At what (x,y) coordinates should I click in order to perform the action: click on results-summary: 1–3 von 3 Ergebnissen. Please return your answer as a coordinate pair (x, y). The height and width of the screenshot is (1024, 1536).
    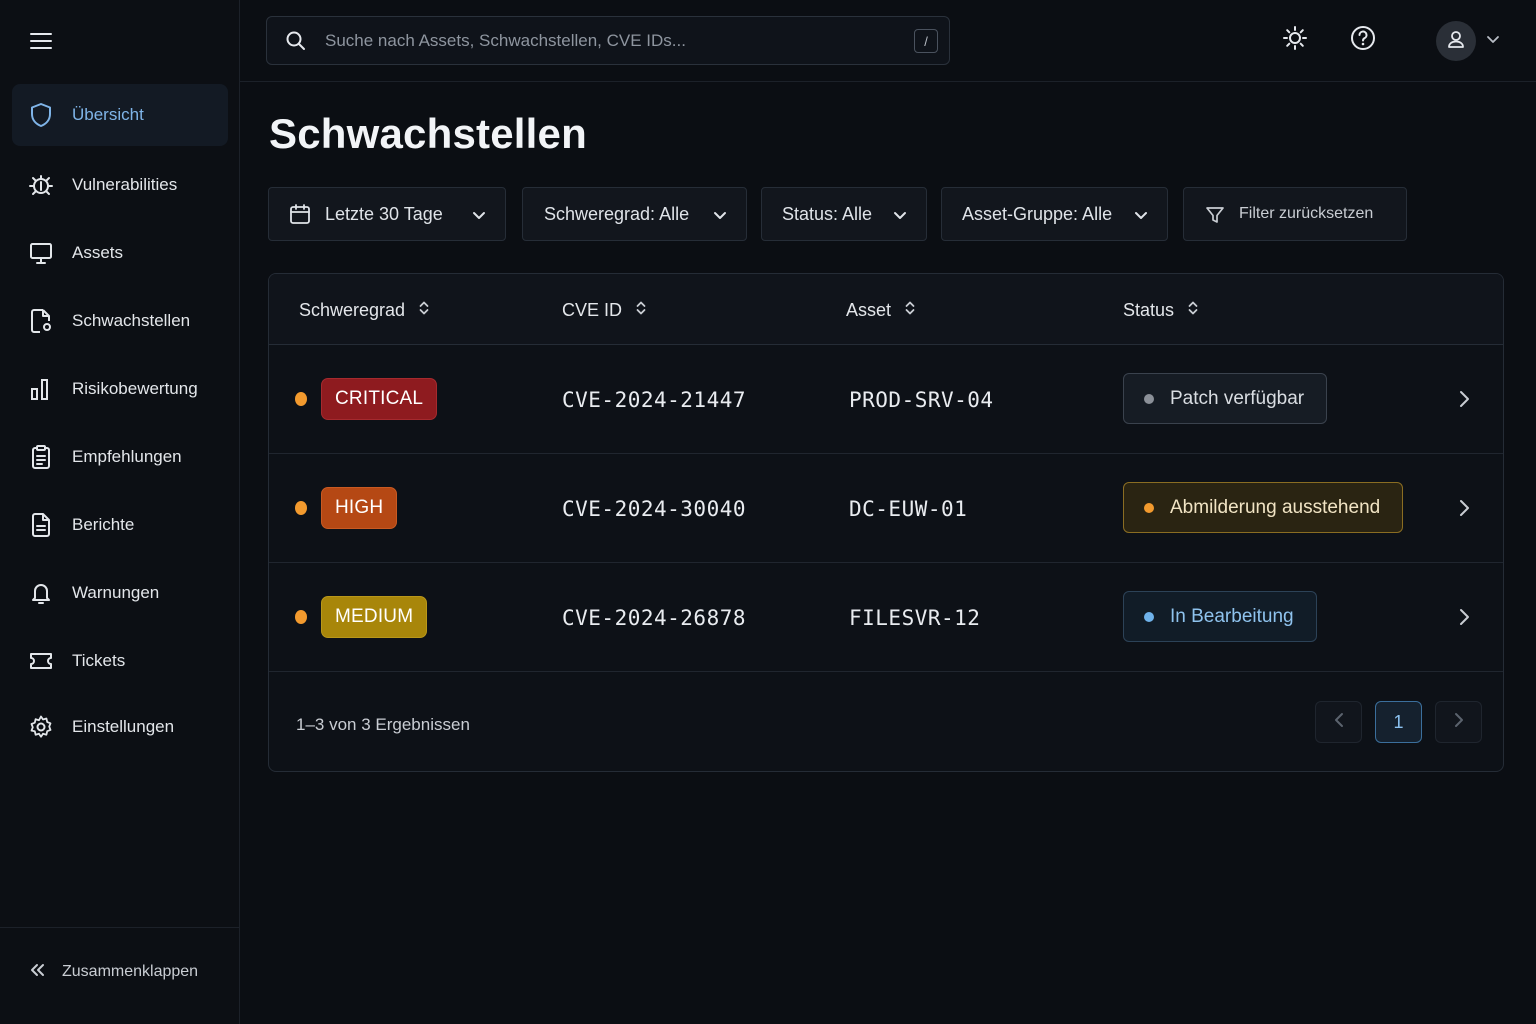
    Looking at the image, I should click on (383, 724).